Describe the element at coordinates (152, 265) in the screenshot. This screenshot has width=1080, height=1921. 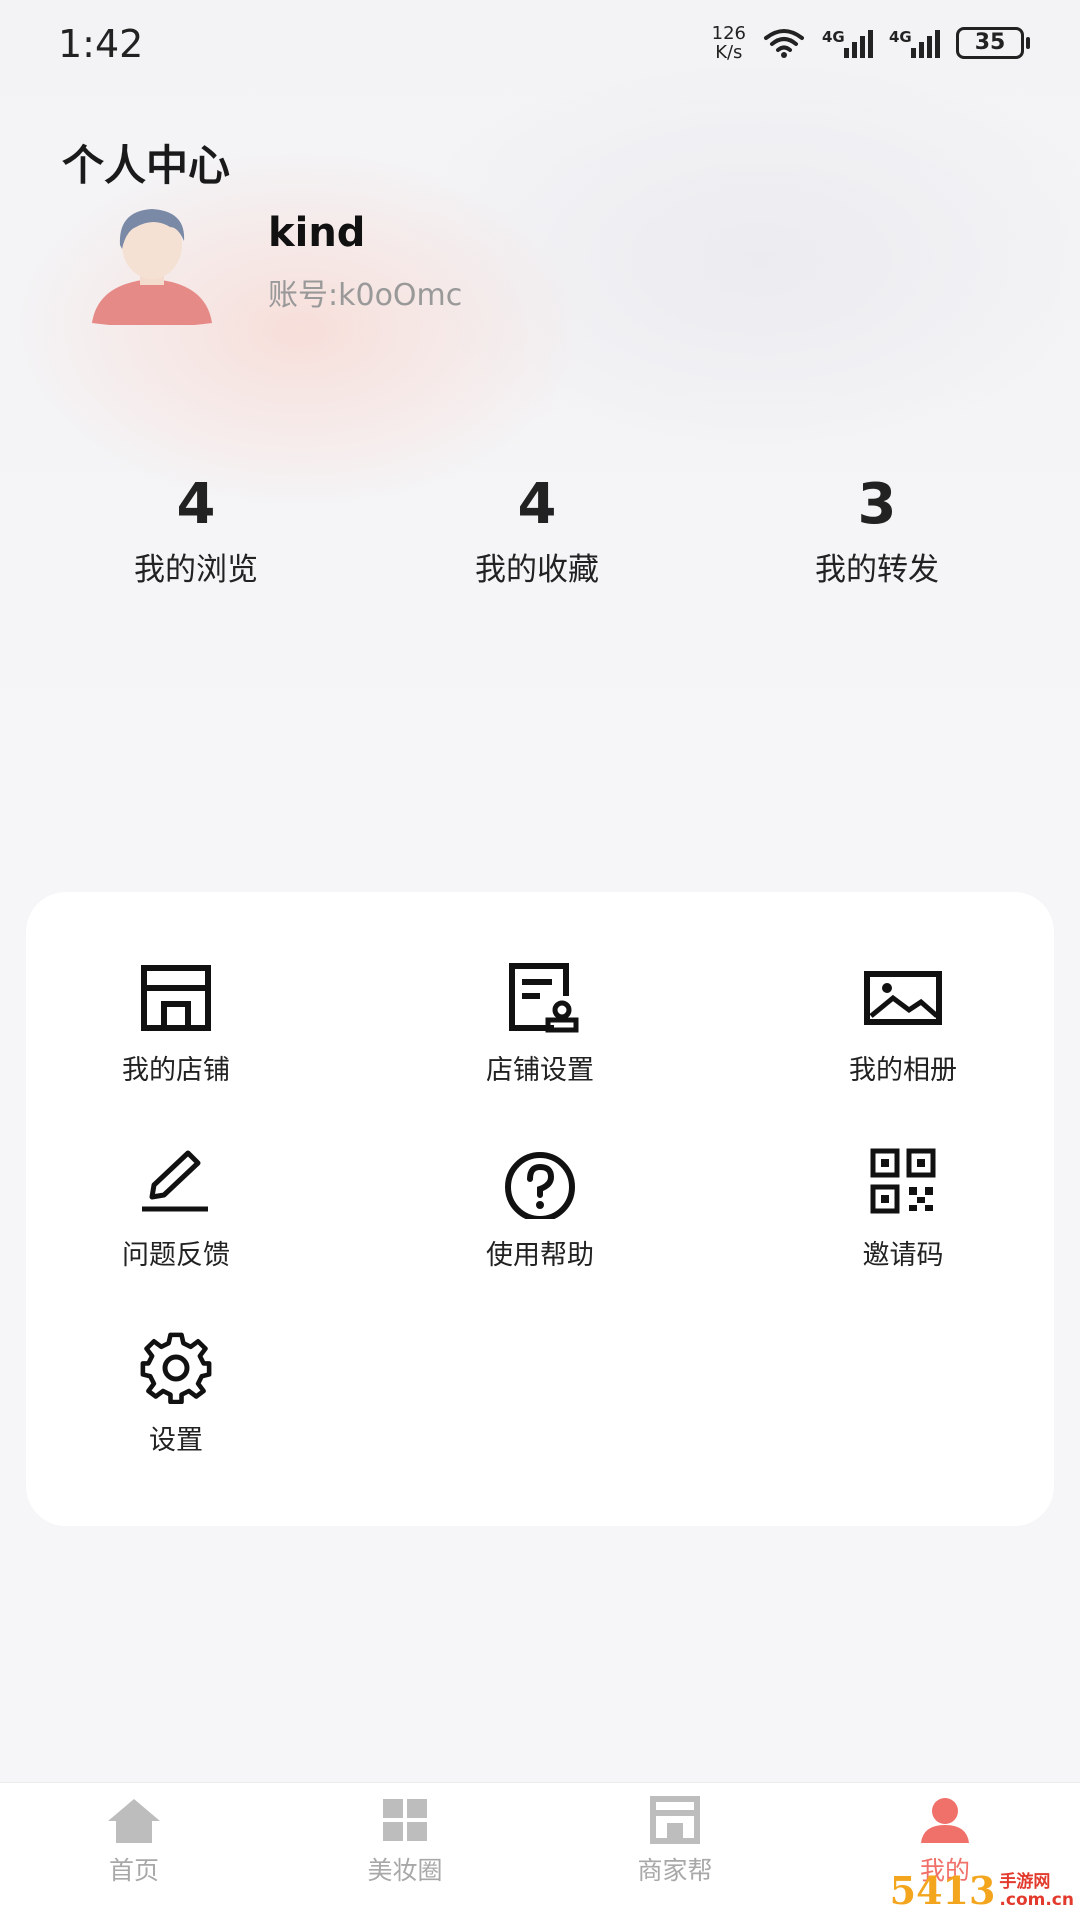
I see `avatar` at that location.